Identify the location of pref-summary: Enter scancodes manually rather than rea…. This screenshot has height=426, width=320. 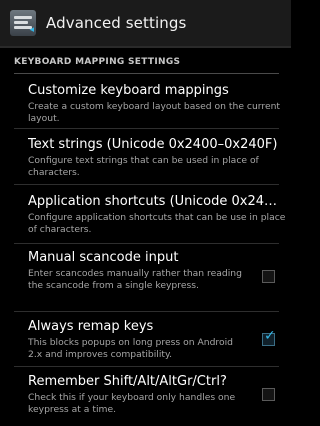
(135, 279).